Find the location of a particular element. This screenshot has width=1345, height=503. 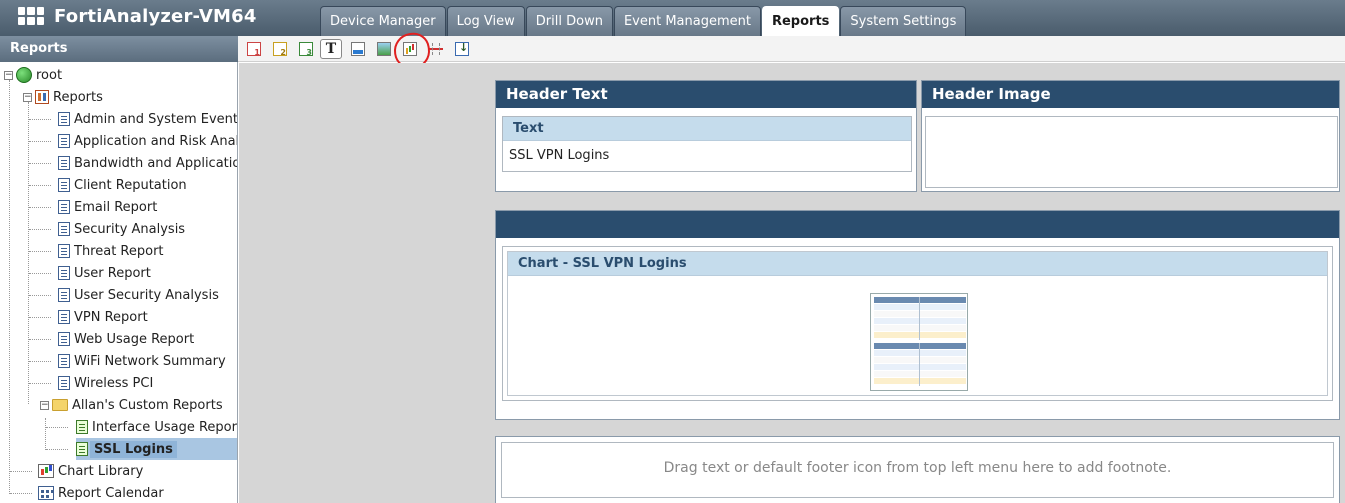

tree-item-report: Admin and System Events is located at coordinates (148, 119).